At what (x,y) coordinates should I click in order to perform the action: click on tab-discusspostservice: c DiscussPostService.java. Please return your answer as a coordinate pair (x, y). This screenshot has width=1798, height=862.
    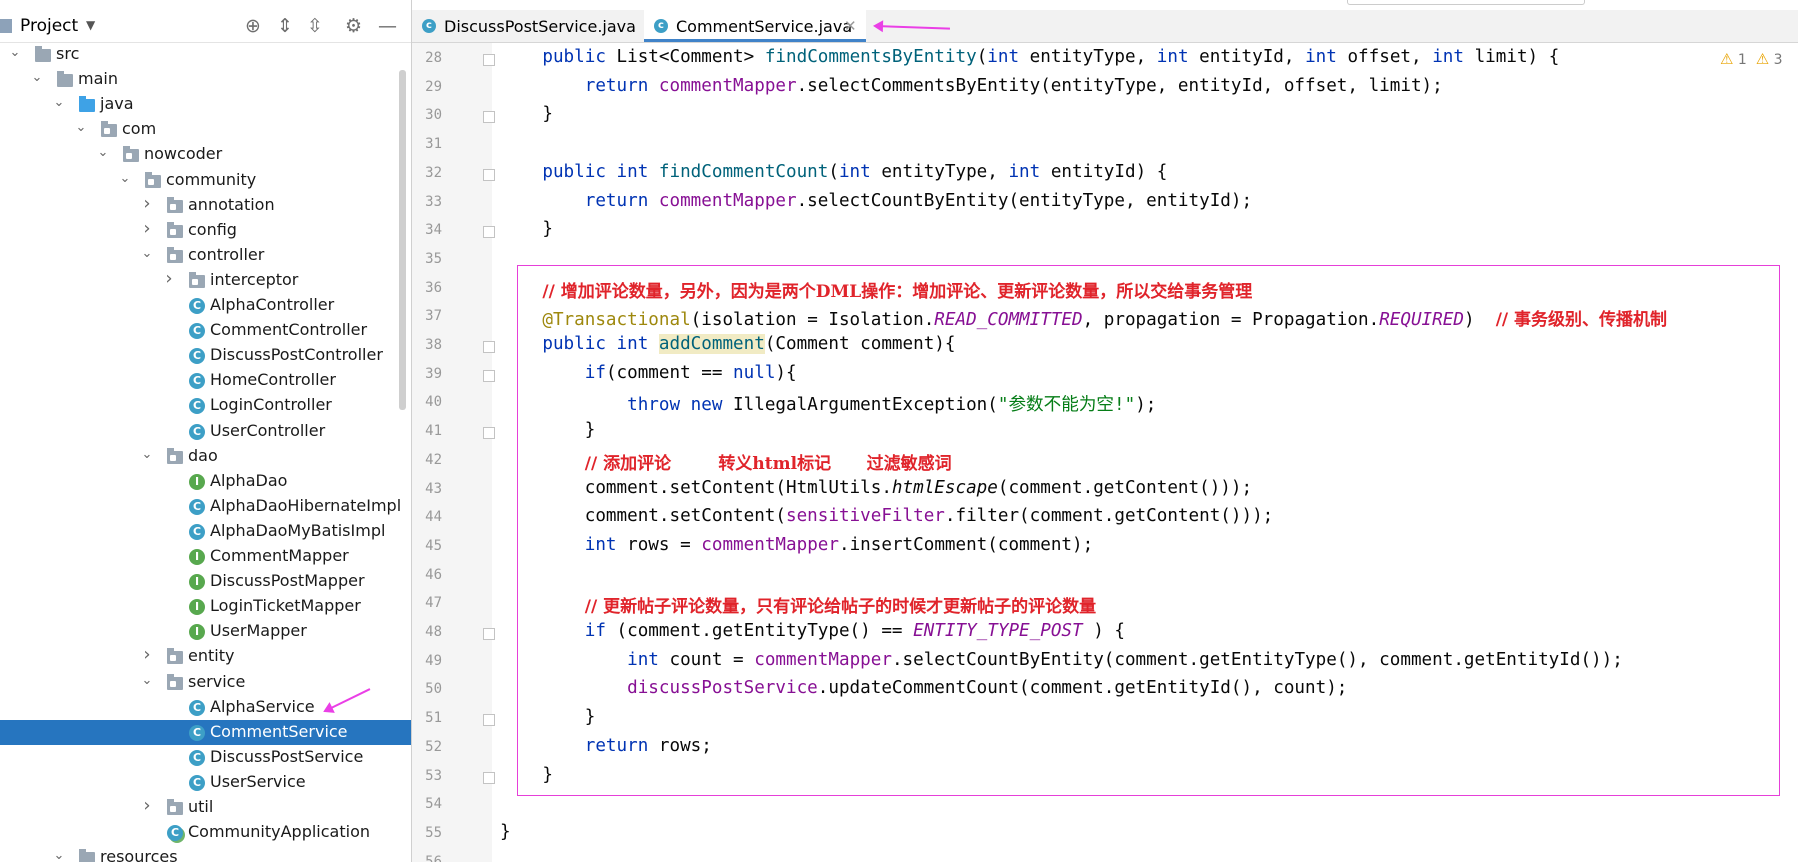
    Looking at the image, I should click on (528, 26).